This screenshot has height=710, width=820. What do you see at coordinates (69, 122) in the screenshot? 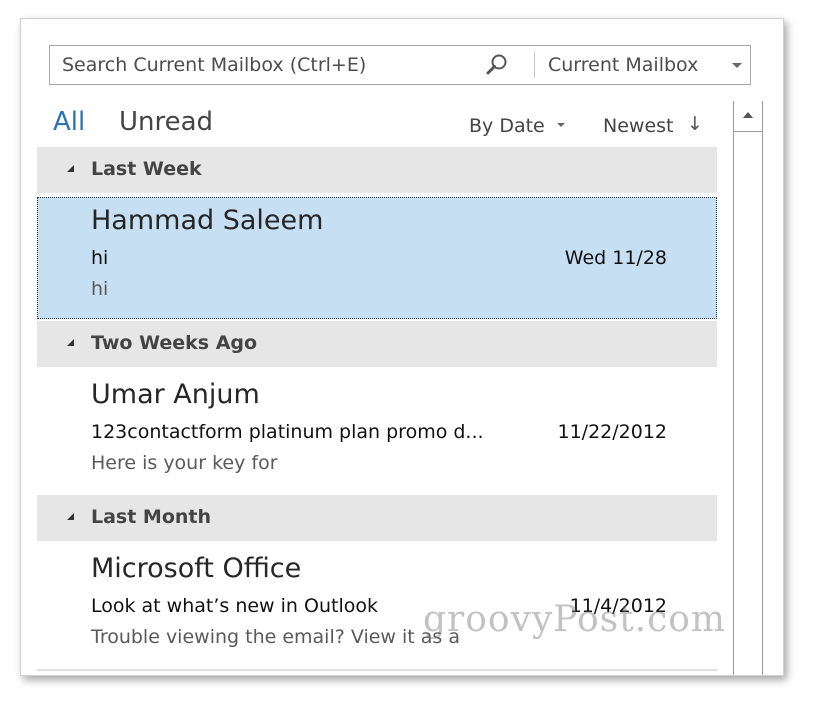
I see `filter-all: All` at bounding box center [69, 122].